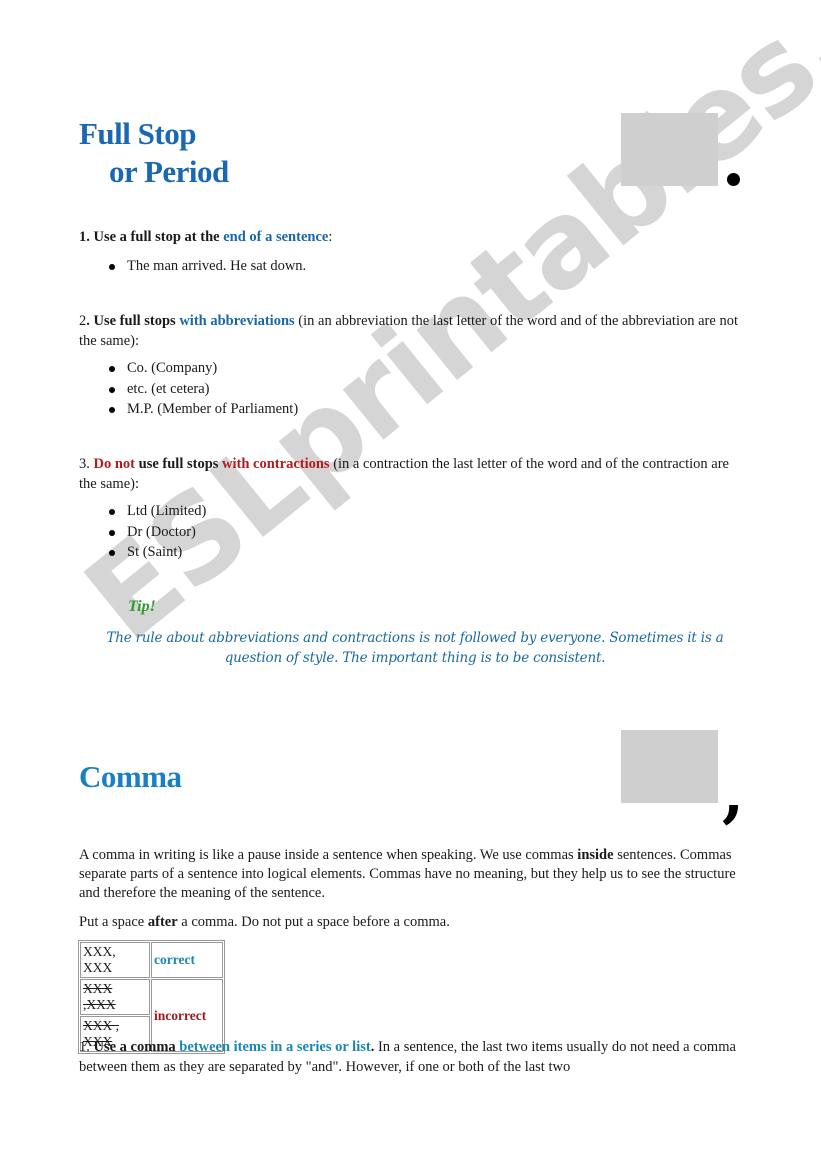 The height and width of the screenshot is (1169, 821). What do you see at coordinates (142, 606) in the screenshot?
I see `tip-title: Tip!` at bounding box center [142, 606].